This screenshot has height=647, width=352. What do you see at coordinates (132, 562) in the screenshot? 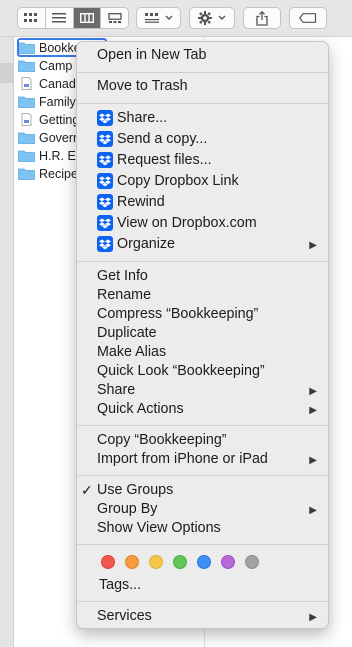
I see `tag-orange` at bounding box center [132, 562].